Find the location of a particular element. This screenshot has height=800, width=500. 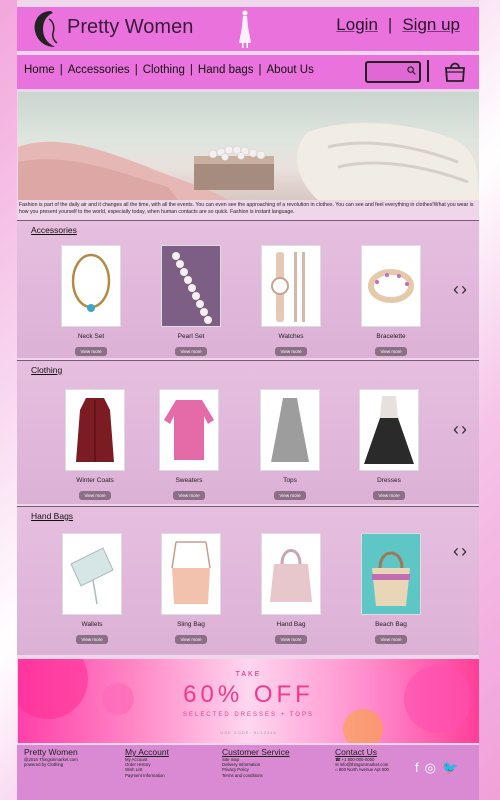

instagram-icon: ◎ is located at coordinates (430, 767).